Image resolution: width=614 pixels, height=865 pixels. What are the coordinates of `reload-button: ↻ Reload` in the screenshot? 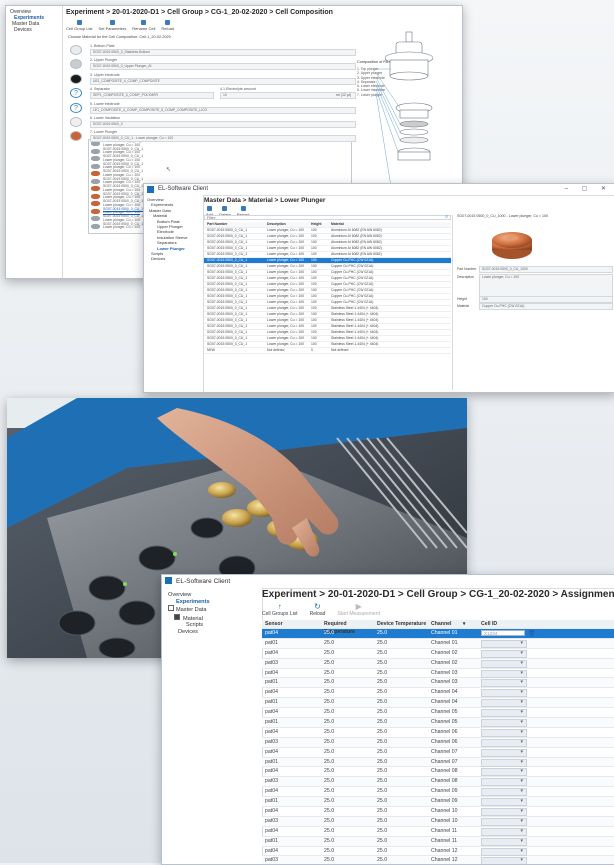 It's located at (318, 609).